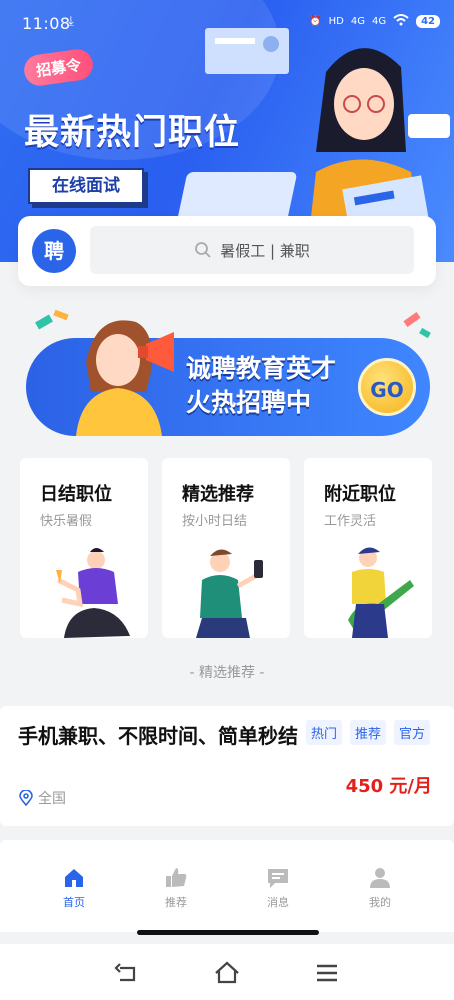 The image size is (454, 1000). I want to click on hero-title: 最新热门职位, so click(132, 133).